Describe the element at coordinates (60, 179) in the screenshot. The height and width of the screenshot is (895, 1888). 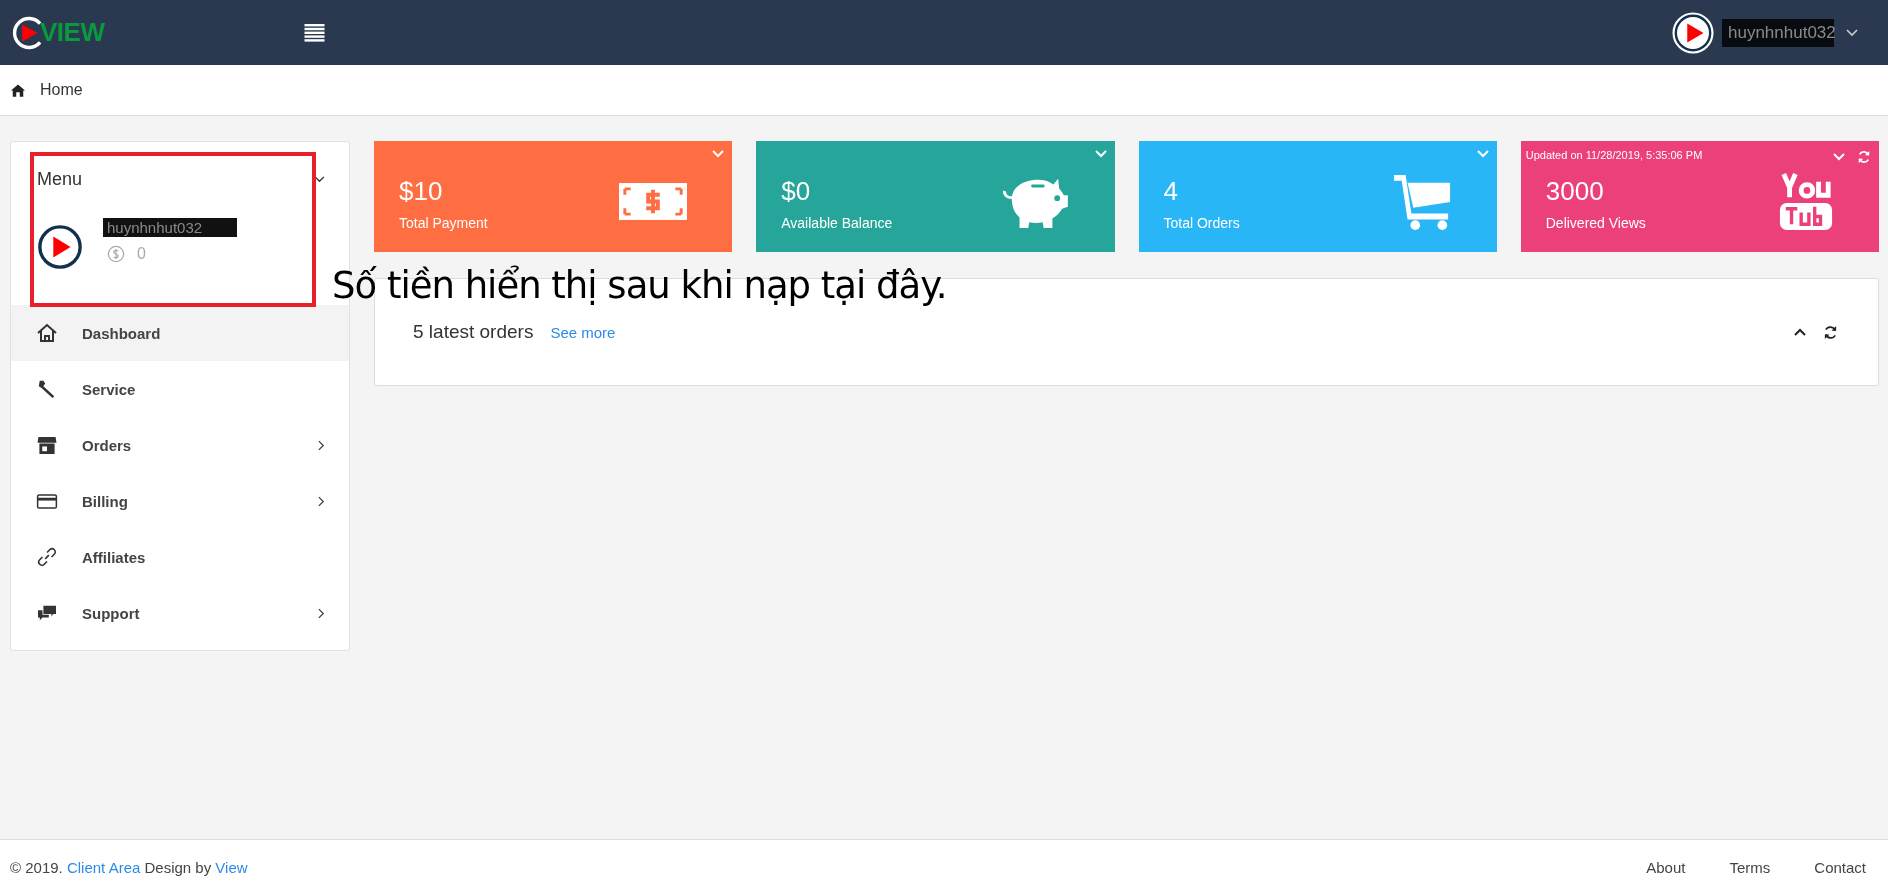
I see `menu-title: Menu` at that location.